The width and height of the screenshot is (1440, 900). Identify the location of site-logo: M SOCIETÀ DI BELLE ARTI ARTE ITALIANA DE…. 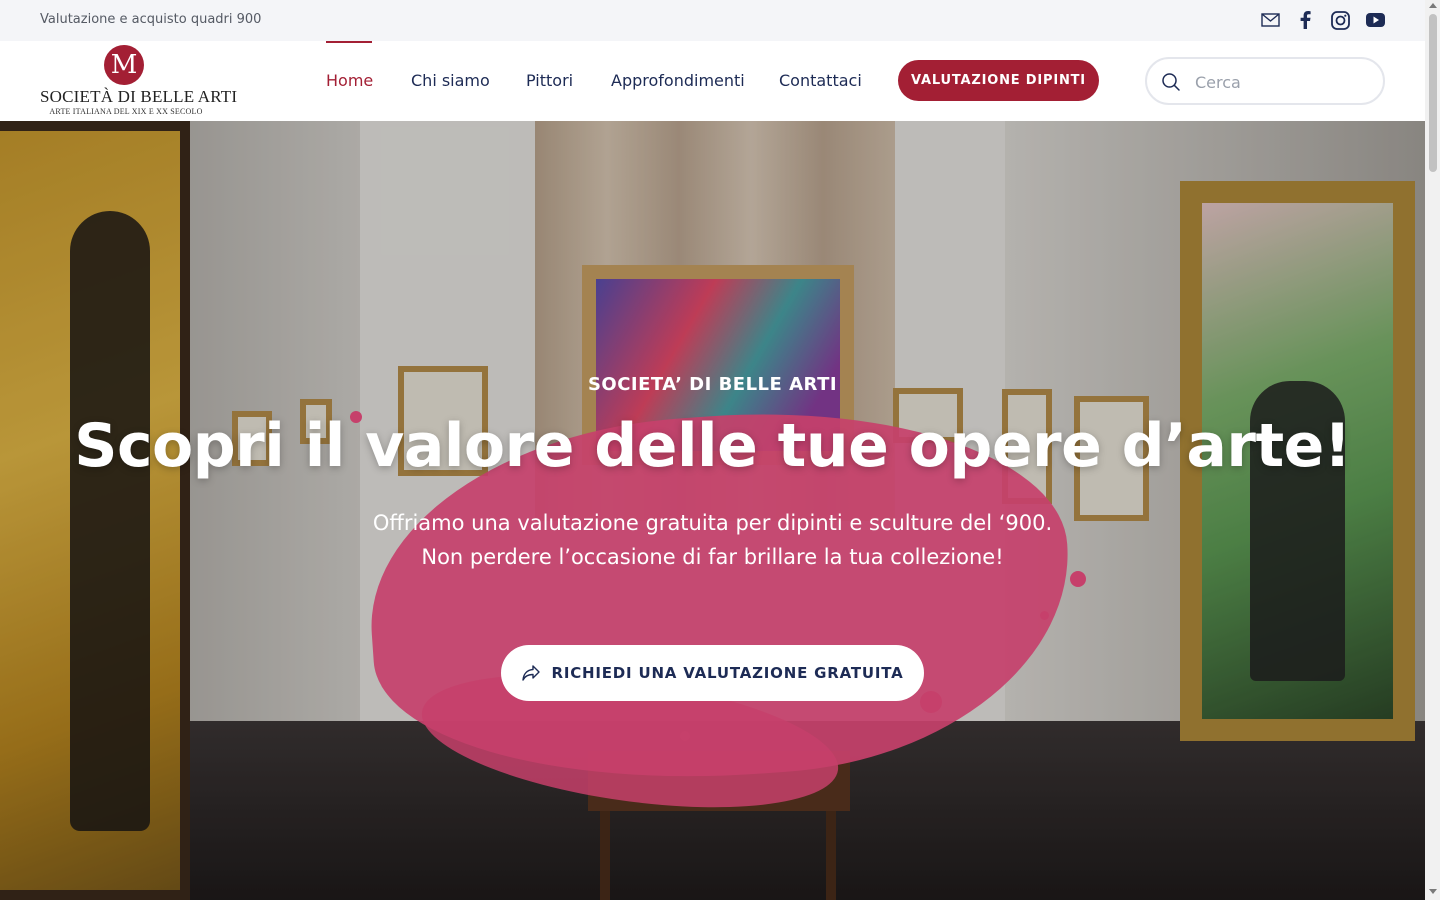
(139, 81).